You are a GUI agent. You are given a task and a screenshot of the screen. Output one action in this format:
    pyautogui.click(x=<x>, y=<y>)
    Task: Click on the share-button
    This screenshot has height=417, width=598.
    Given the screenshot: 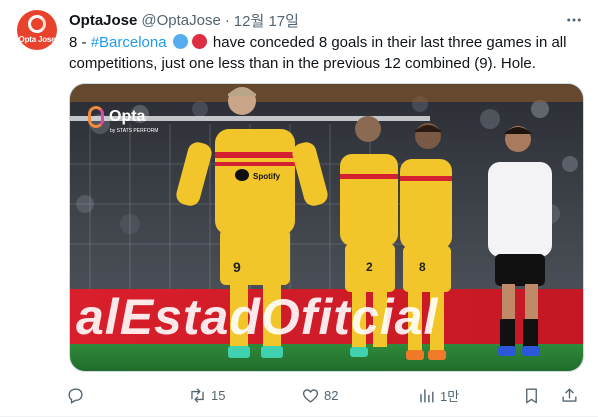 What is the action you would take?
    pyautogui.click(x=569, y=395)
    